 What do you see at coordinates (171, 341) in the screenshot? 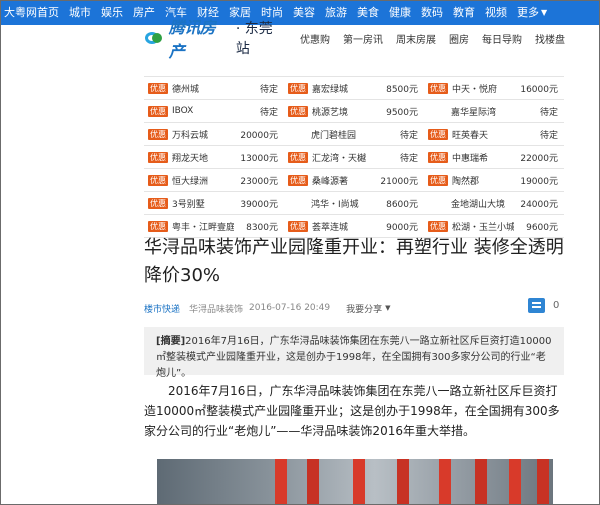
I see `summary-label: [摘要]` at bounding box center [171, 341].